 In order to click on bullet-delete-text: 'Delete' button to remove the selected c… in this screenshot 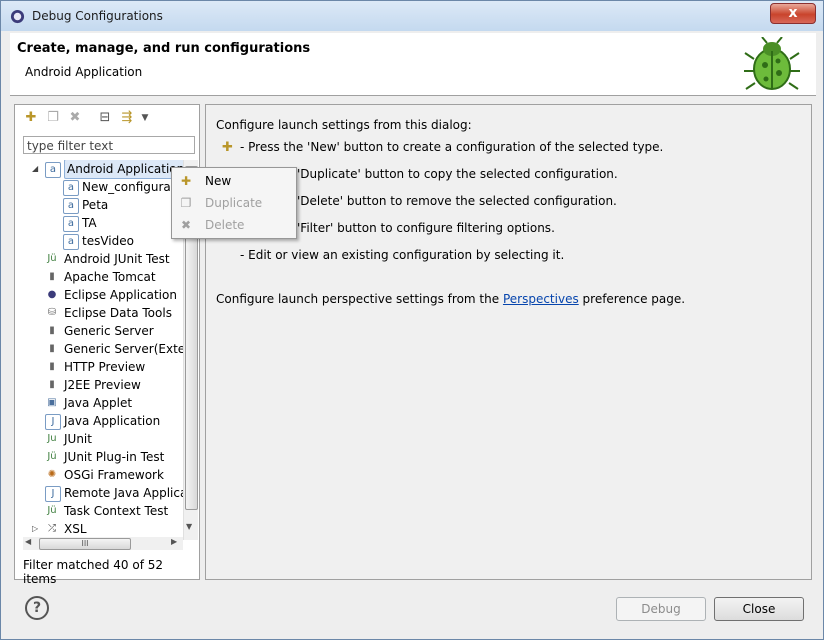, I will do `click(457, 201)`.